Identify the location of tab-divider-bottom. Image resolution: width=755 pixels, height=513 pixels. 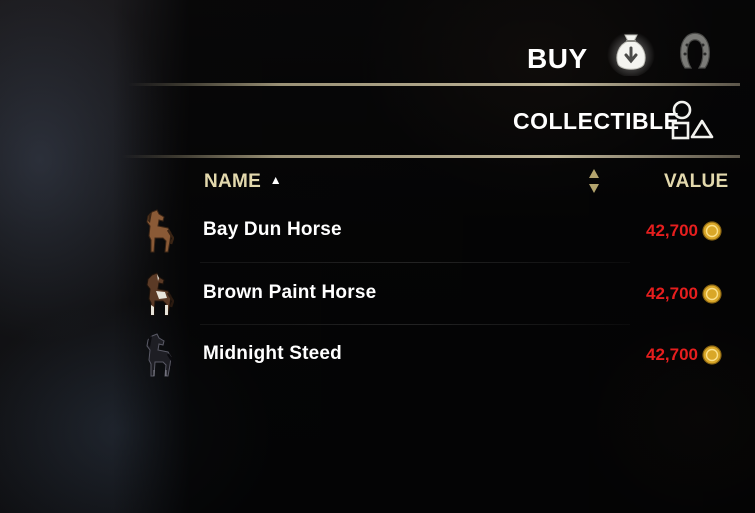
(431, 156).